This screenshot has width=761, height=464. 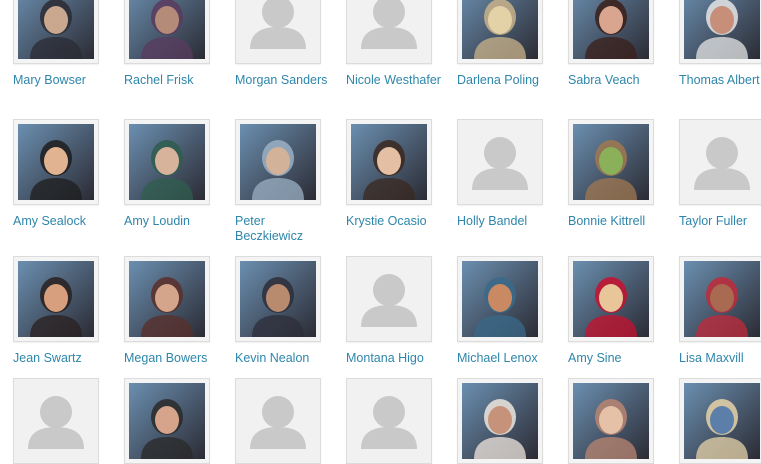 I want to click on person-name-link: Amy Sine, so click(x=618, y=358).